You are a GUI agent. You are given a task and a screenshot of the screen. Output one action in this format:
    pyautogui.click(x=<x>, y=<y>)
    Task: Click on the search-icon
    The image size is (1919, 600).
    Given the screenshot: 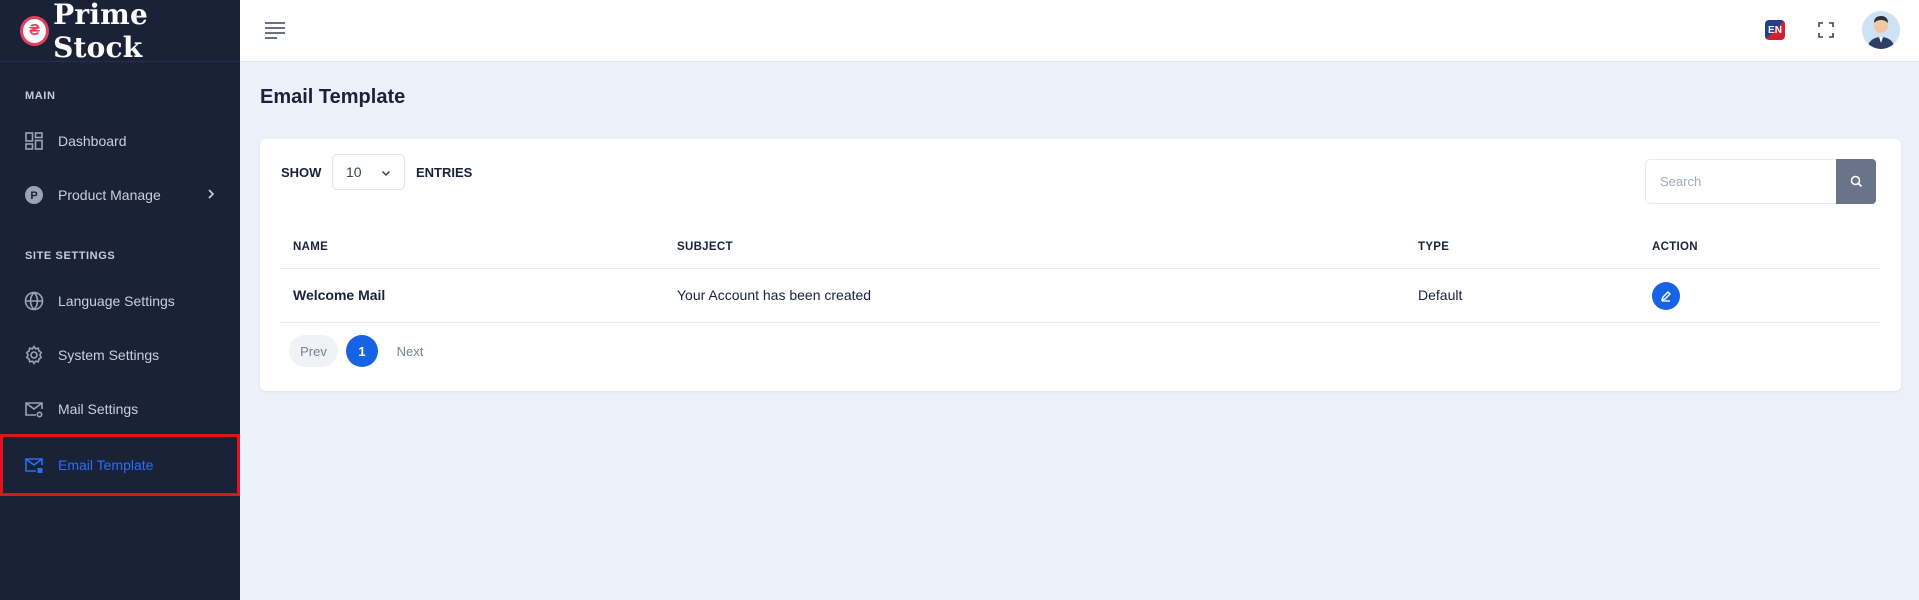 What is the action you would take?
    pyautogui.click(x=1856, y=181)
    